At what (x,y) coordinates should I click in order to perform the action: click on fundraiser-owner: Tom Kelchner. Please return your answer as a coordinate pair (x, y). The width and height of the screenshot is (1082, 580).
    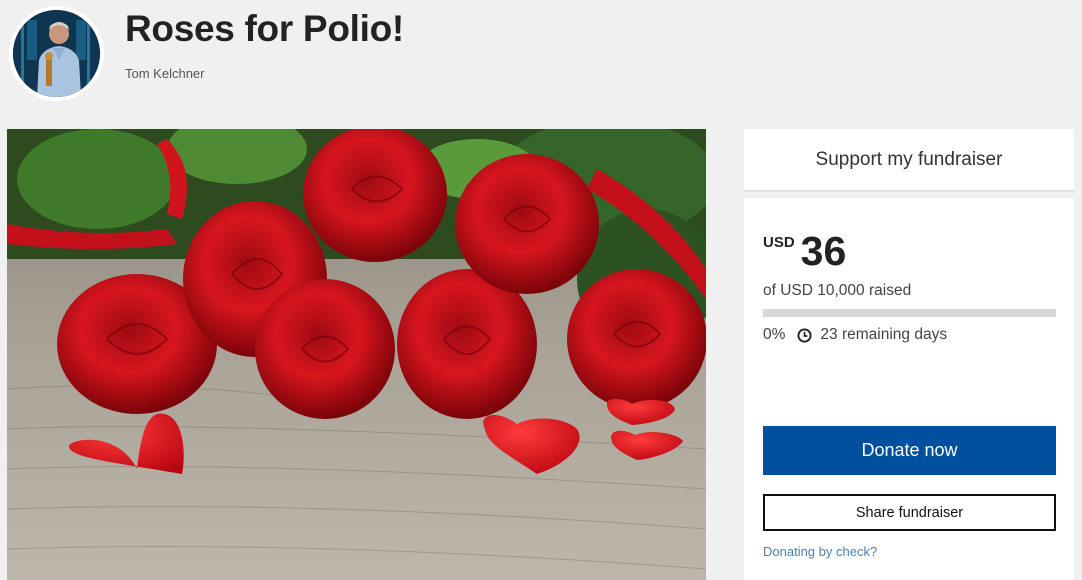
    Looking at the image, I should click on (165, 73).